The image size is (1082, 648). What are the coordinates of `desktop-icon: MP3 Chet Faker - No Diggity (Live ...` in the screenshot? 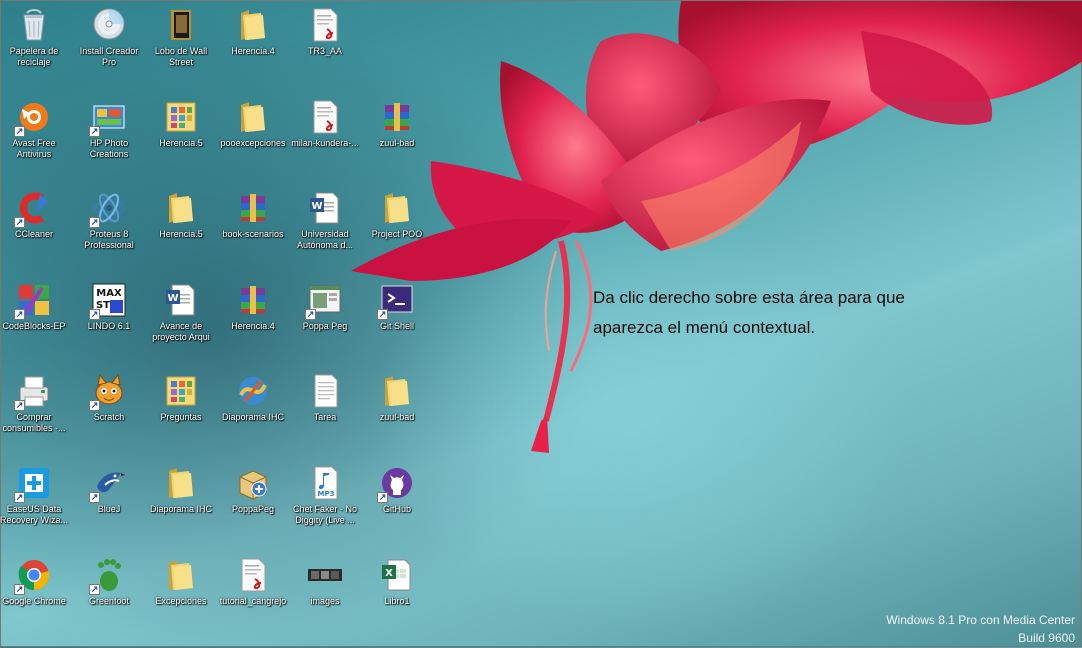 It's located at (325, 503).